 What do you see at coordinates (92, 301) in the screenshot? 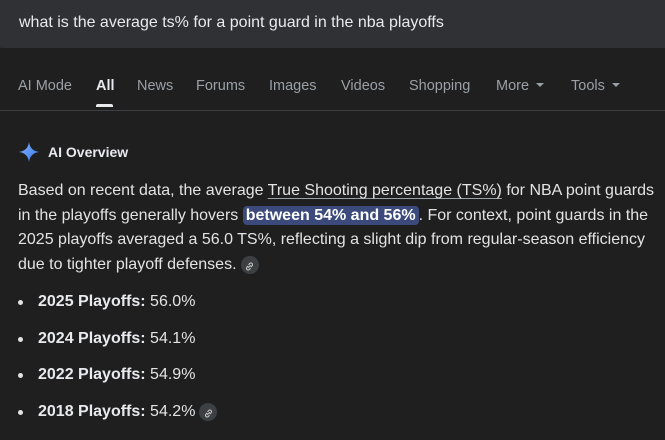
I see `list-item-label: 2025 Playoffs:` at bounding box center [92, 301].